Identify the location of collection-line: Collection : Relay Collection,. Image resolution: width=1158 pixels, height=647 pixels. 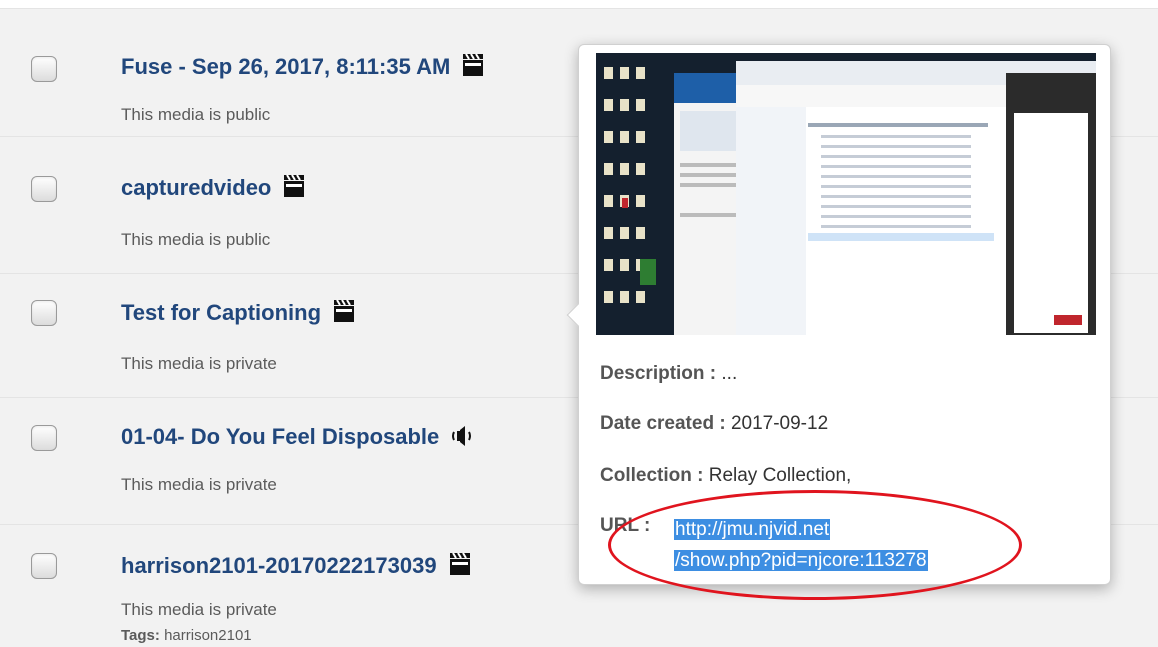
(725, 476).